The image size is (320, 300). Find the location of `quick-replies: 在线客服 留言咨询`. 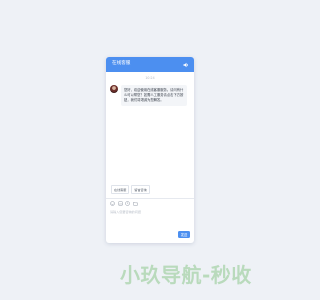

quick-replies: 在线客服 留言咨询 is located at coordinates (130, 190).